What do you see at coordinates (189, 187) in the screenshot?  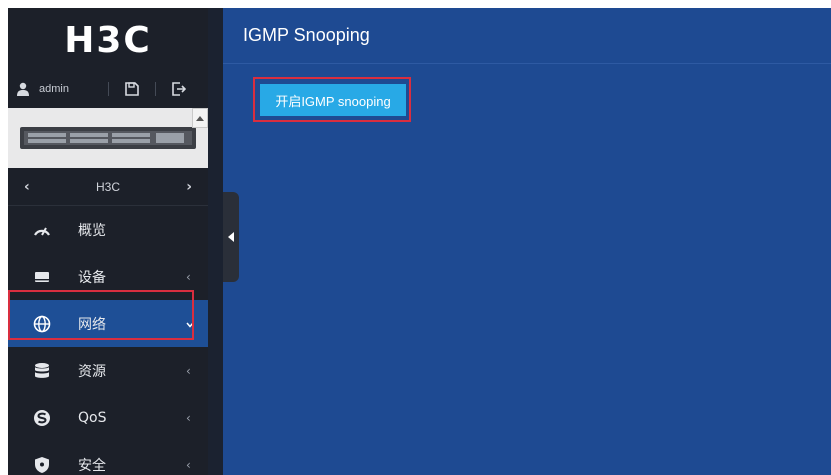 I see `next-device-button: ›` at bounding box center [189, 187].